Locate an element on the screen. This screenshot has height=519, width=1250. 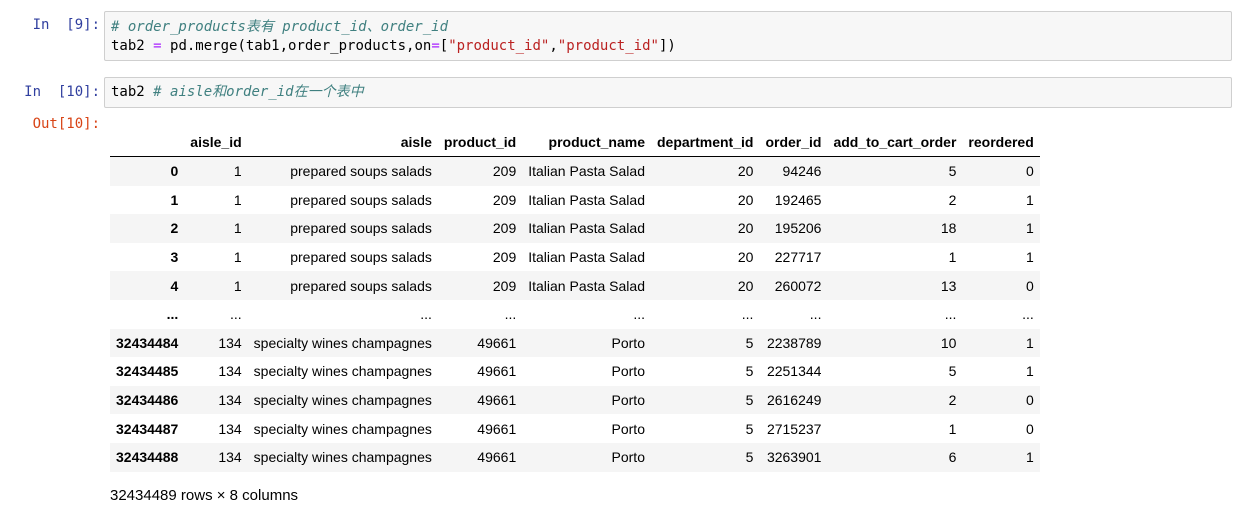
code-comment: # order_products表有 product_id、order_id is located at coordinates (280, 27).